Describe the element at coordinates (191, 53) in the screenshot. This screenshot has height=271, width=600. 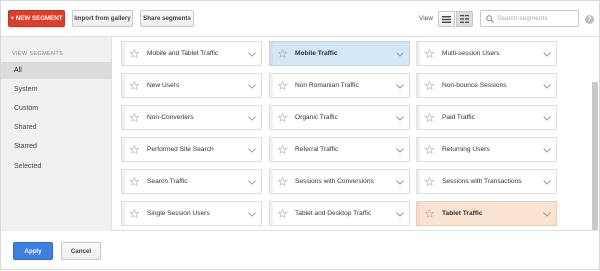
I see `segment-card: Mobile and Tablet Traffic` at that location.